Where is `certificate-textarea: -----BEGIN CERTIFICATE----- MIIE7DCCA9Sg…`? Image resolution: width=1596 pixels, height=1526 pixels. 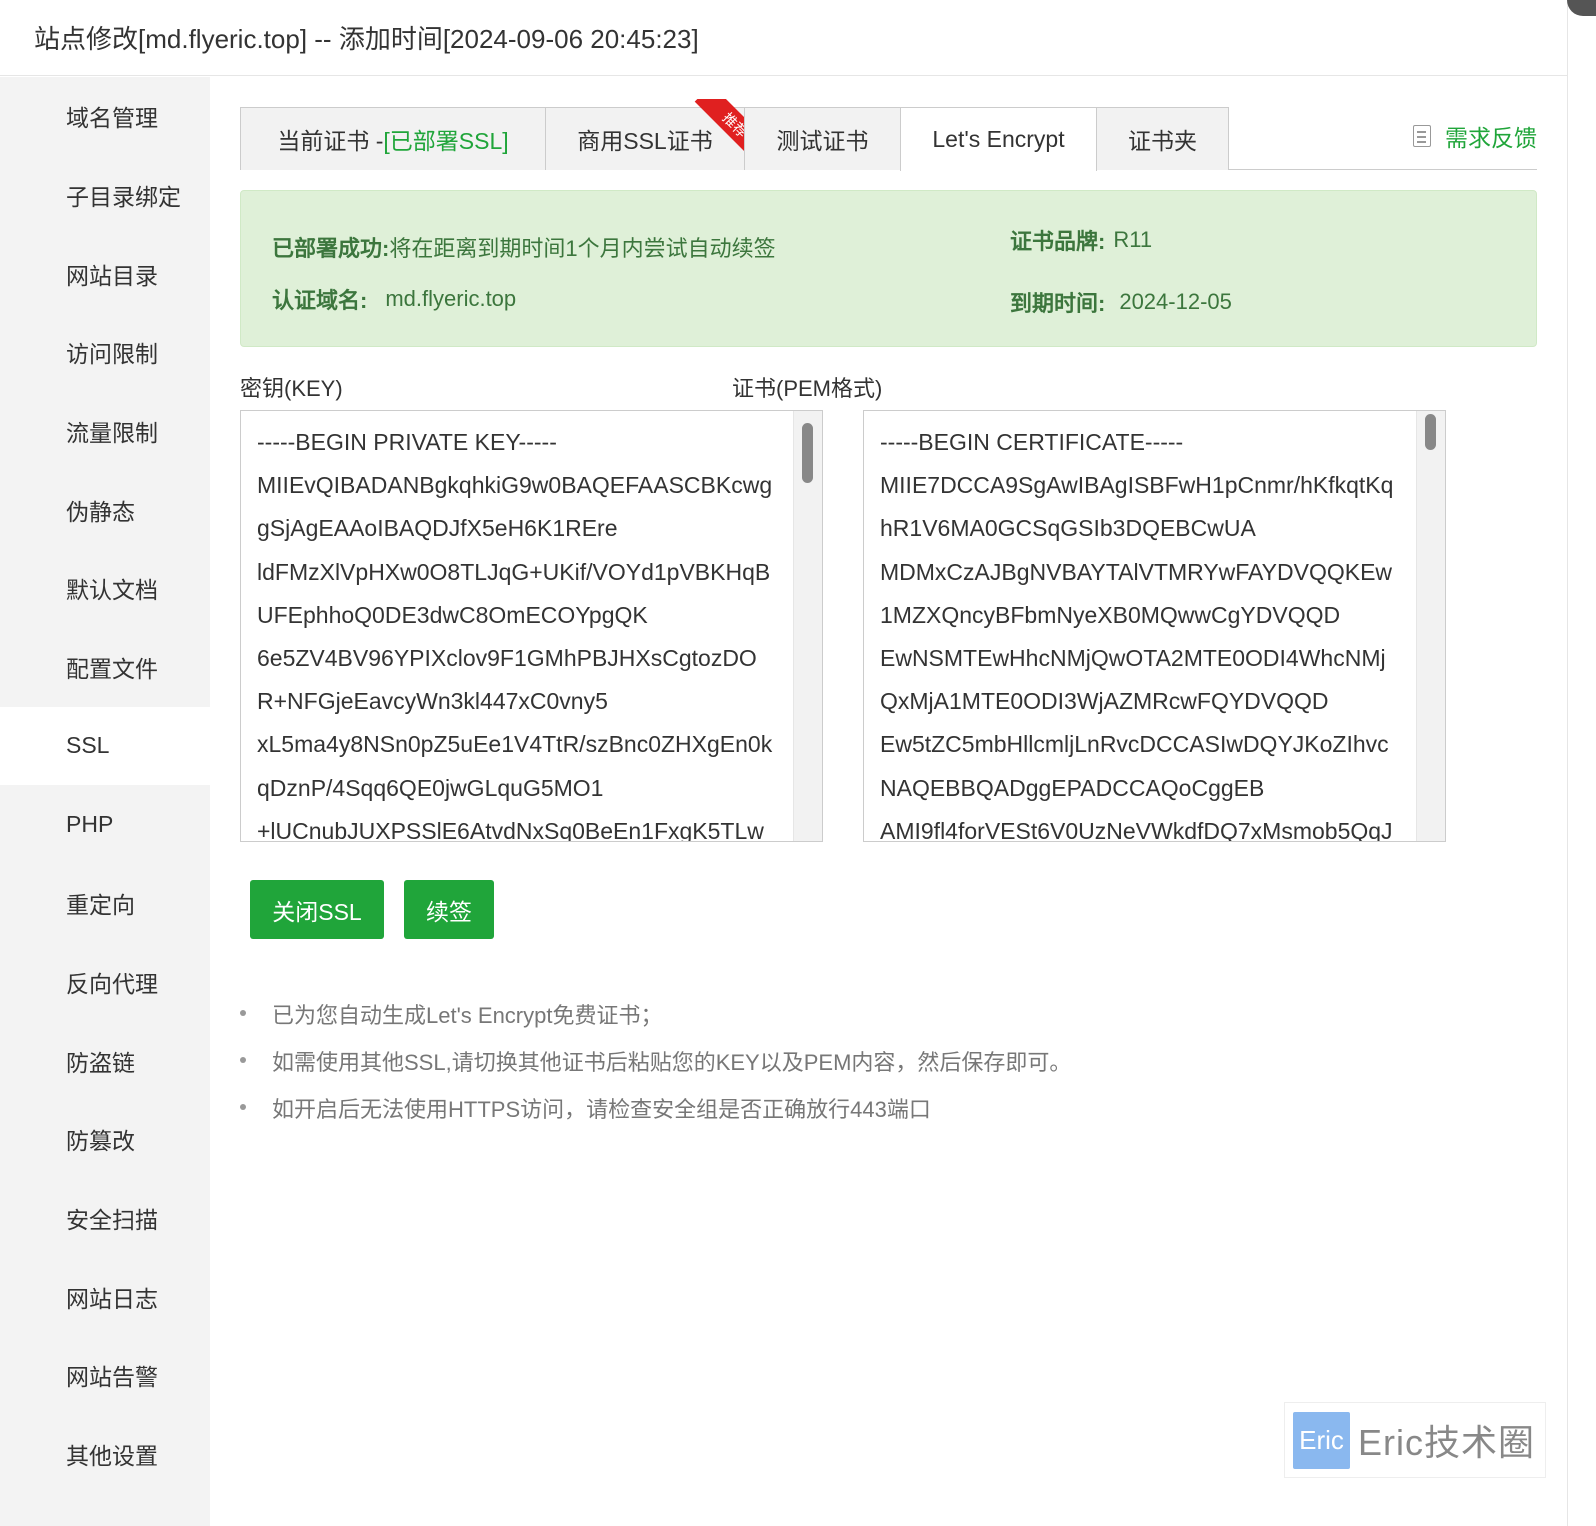
certificate-textarea: -----BEGIN CERTIFICATE----- MIIE7DCCA9Sg… is located at coordinates (1154, 626).